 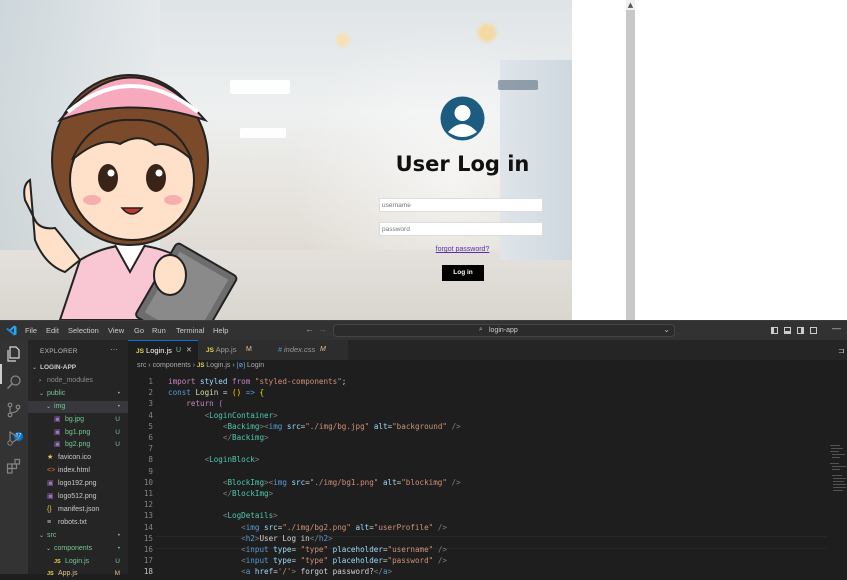 What do you see at coordinates (462, 249) in the screenshot?
I see `forgot-password-link: forgot password?` at bounding box center [462, 249].